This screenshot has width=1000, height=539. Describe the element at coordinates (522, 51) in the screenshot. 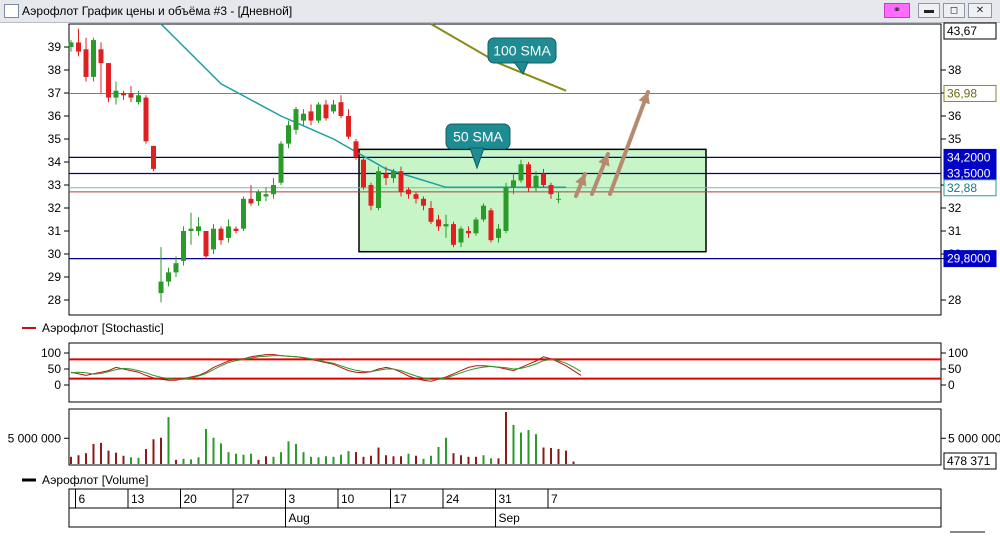

I see `callout-label: 100 SMA` at that location.